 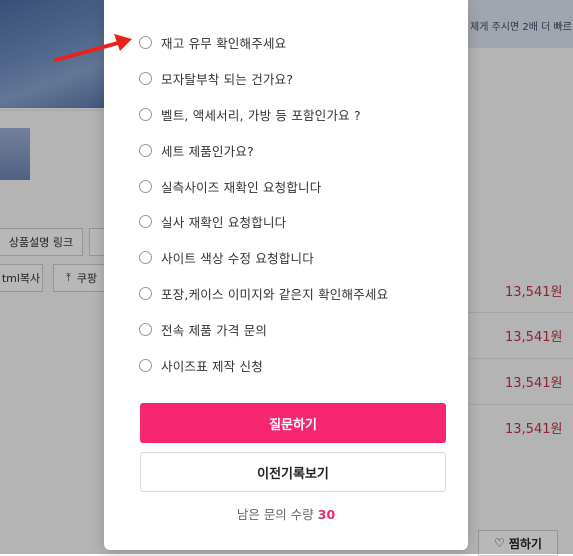 What do you see at coordinates (241, 187) in the screenshot?
I see `option-label: 실측사이즈 재확인 요청합니다` at bounding box center [241, 187].